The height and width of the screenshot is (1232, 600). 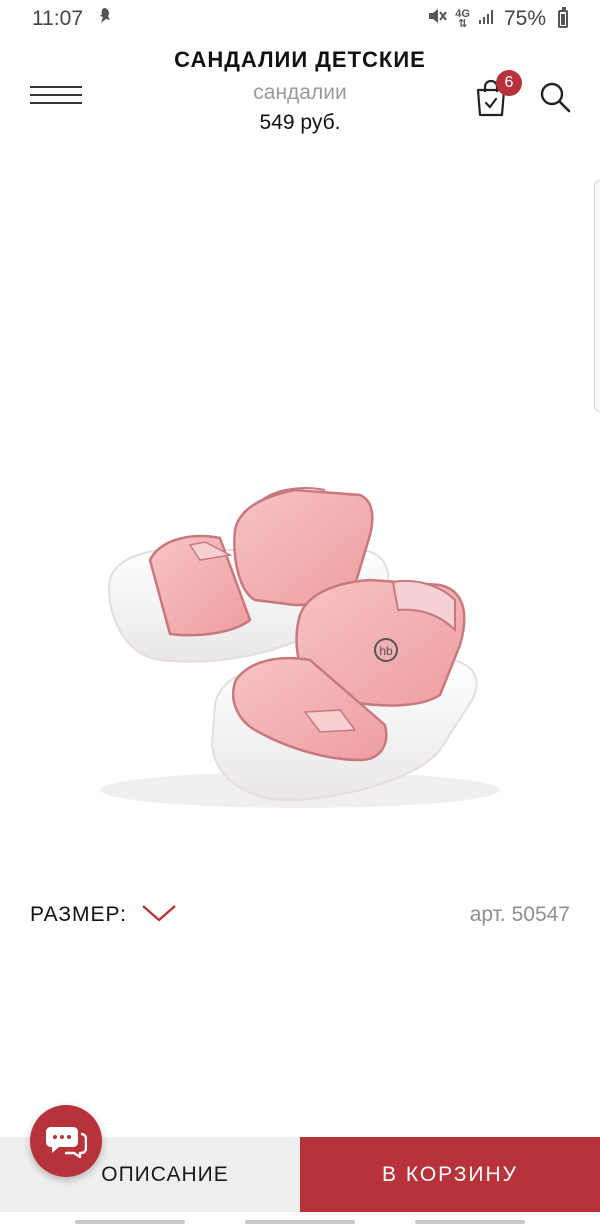 What do you see at coordinates (300, 122) in the screenshot?
I see `product-price: 549 руб.` at bounding box center [300, 122].